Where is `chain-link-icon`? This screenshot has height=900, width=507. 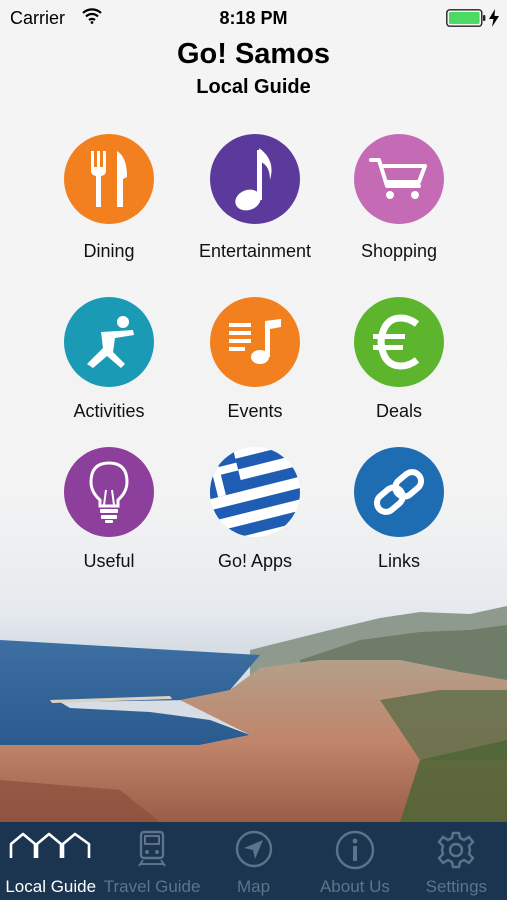 chain-link-icon is located at coordinates (399, 492).